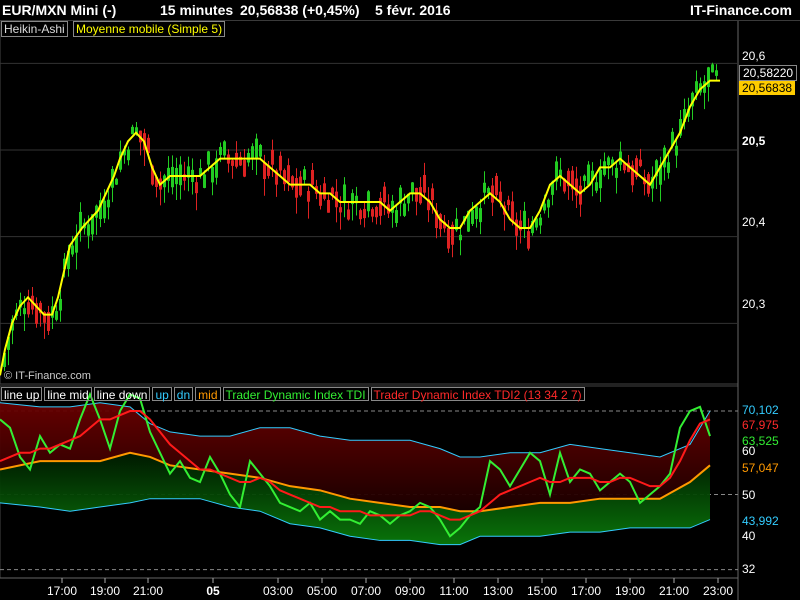 The height and width of the screenshot is (600, 800). Describe the element at coordinates (749, 569) in the screenshot. I see `y-tick-32: 32` at that location.